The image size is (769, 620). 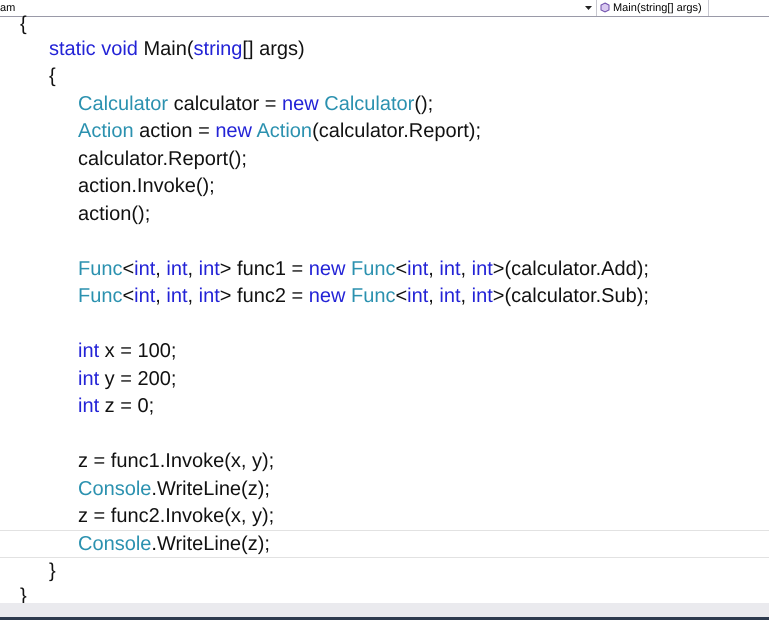 I want to click on code-line: static void Main(string[] args), so click(x=176, y=48).